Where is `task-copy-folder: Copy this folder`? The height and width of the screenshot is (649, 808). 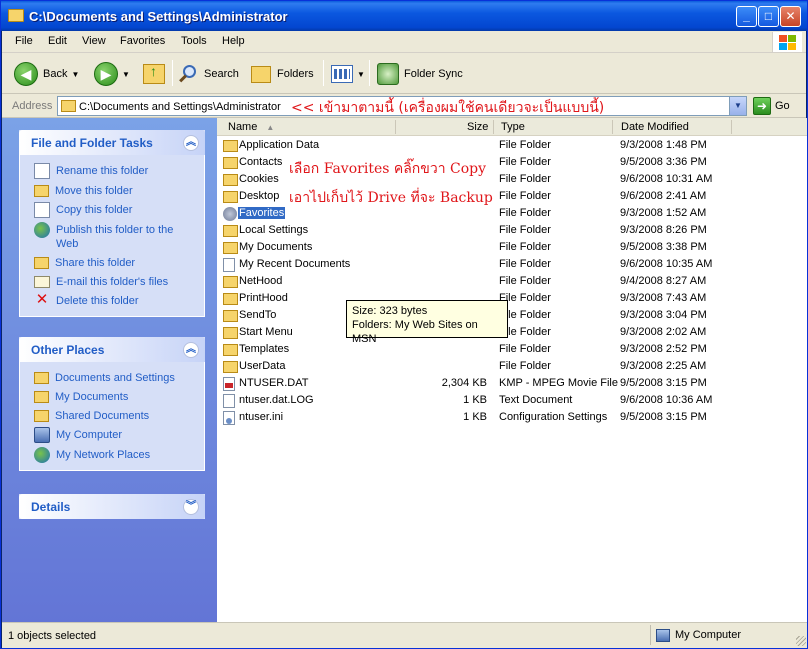
task-copy-folder: Copy this folder is located at coordinates (115, 210).